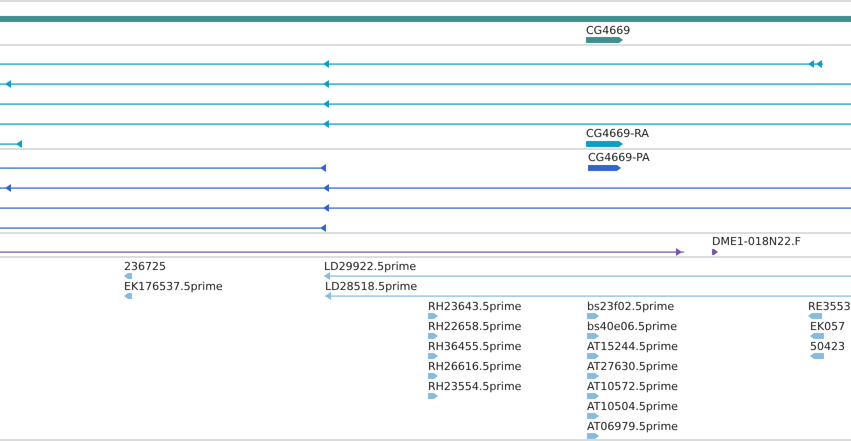 Image resolution: width=851 pixels, height=441 pixels. Describe the element at coordinates (632, 386) in the screenshot. I see `feature-label: AT10572.5prime` at that location.